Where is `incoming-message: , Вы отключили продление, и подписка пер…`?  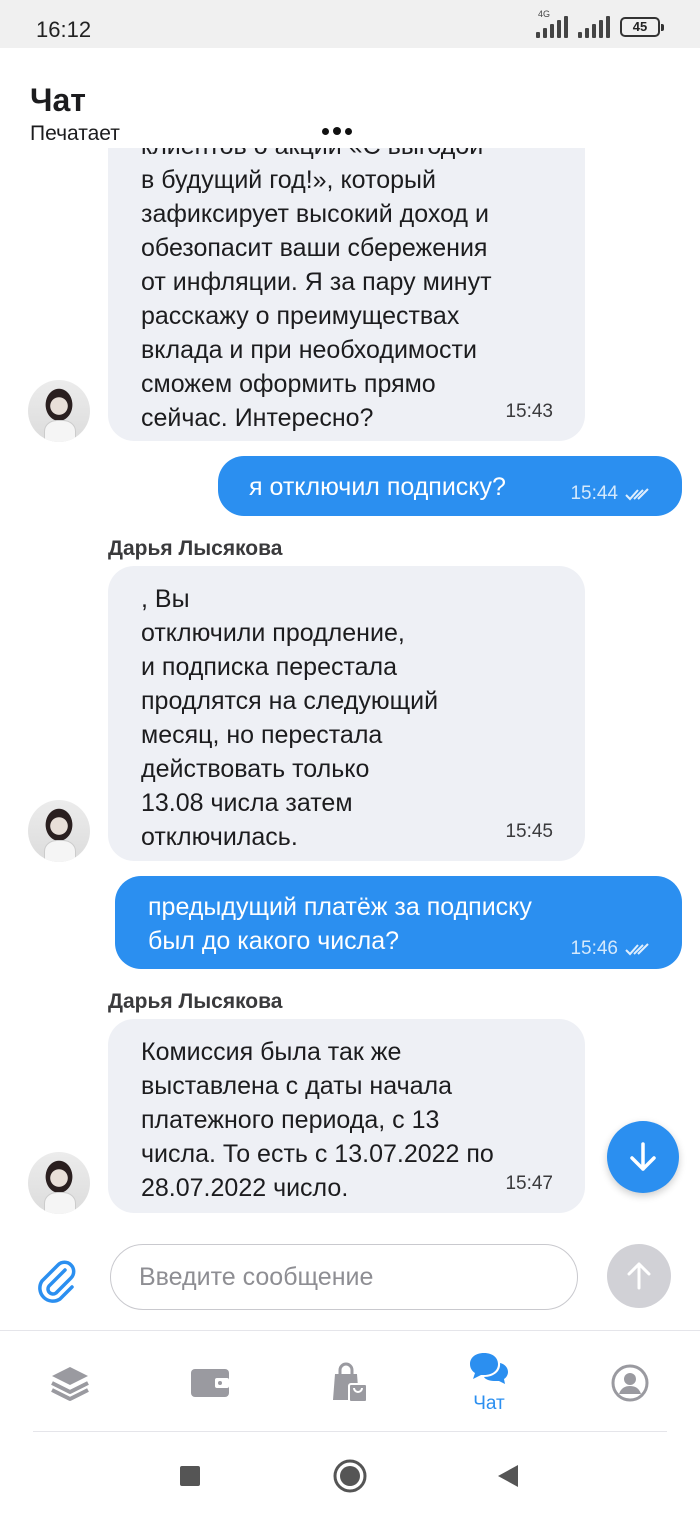
incoming-message: , Вы отключили продление, и подписка пер… is located at coordinates (346, 713).